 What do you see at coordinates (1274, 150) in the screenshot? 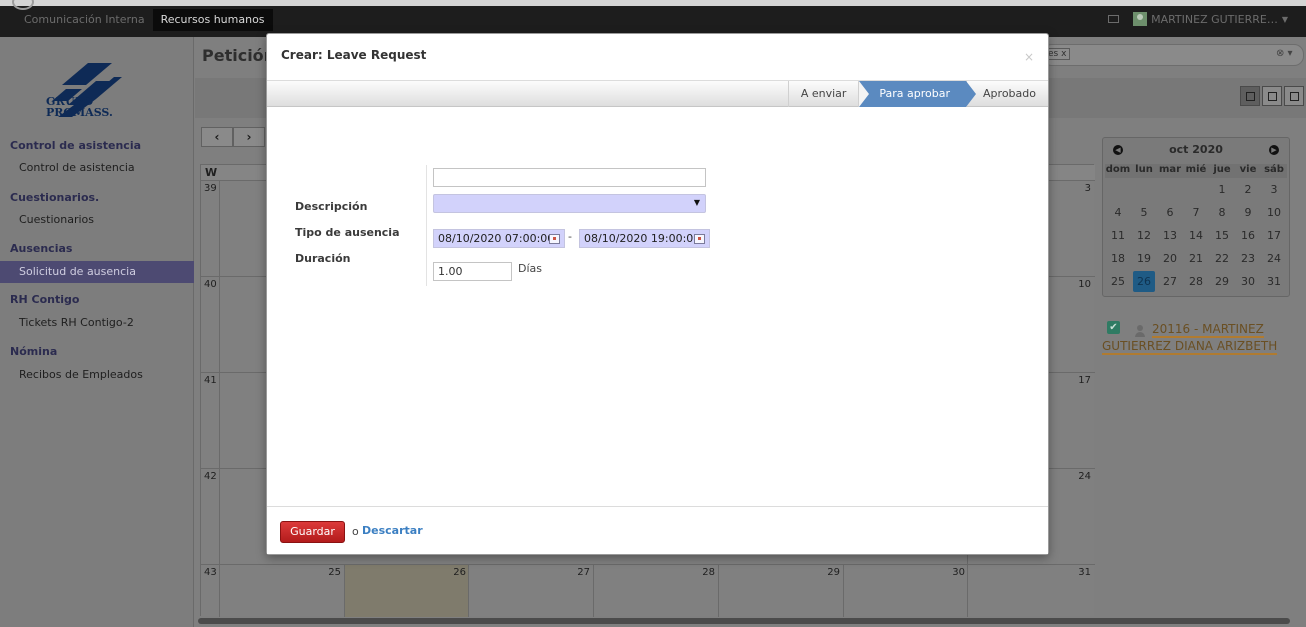
I see `chevron-right-icon: ▶` at bounding box center [1274, 150].